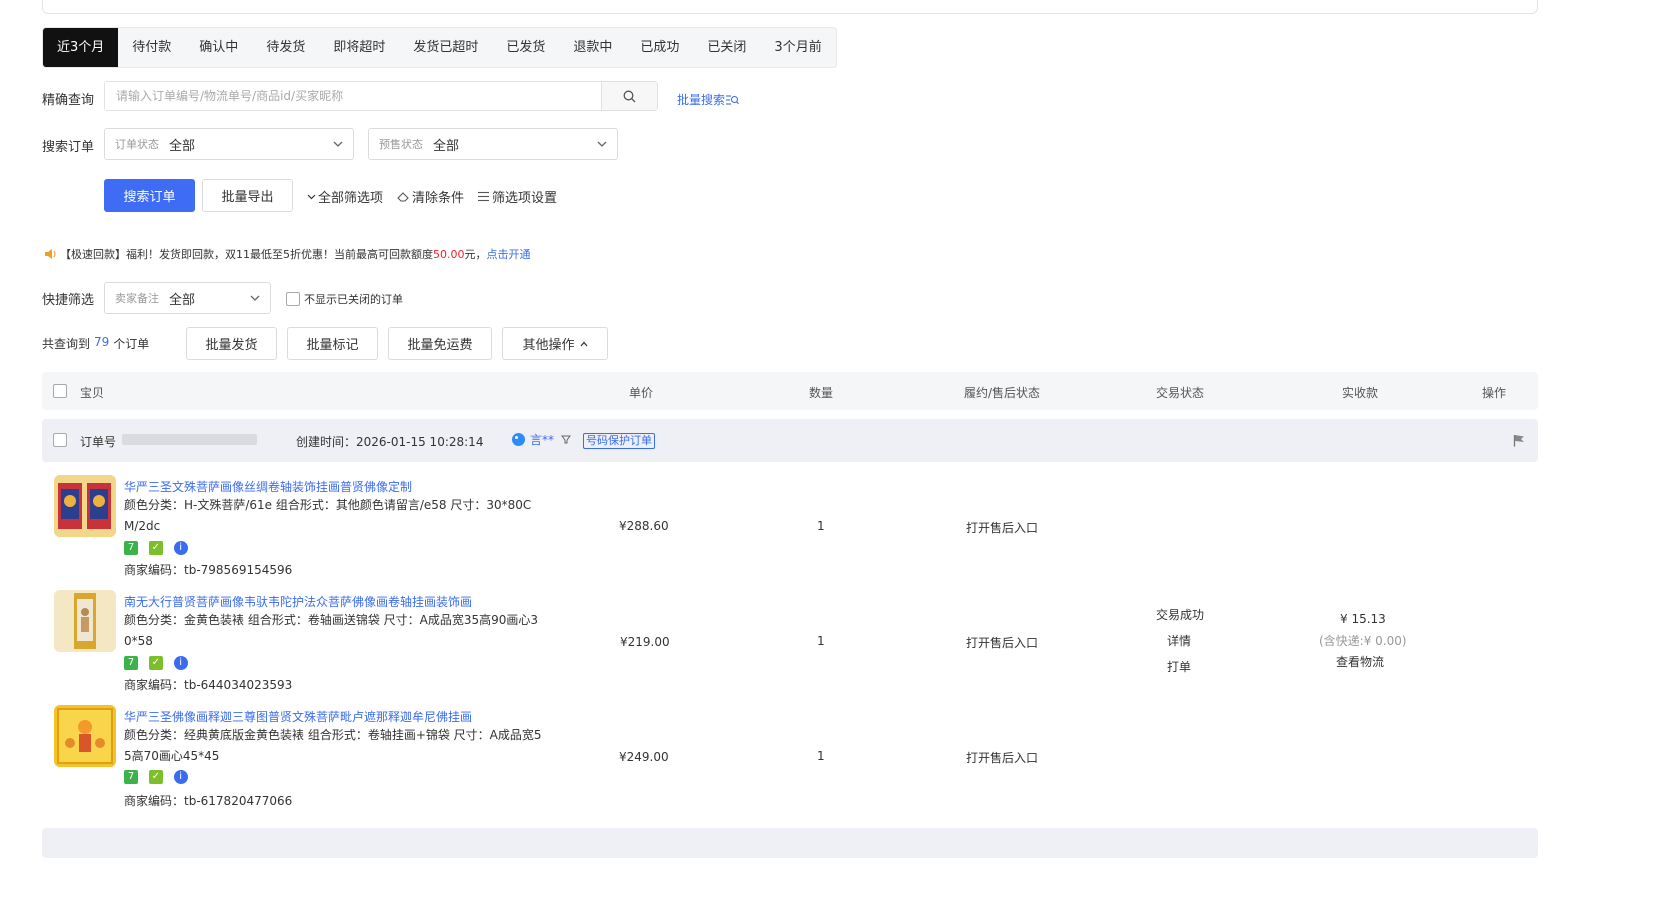 The image size is (1679, 902). I want to click on quick-filter-label: 快捷筛选, so click(68, 300).